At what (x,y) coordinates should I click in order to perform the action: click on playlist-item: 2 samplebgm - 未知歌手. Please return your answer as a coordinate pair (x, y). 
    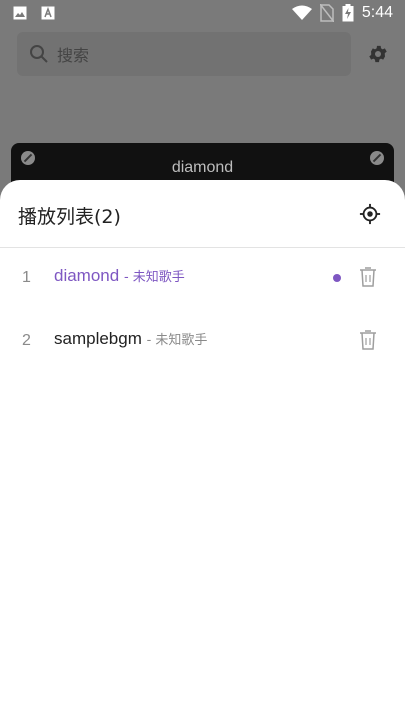
    Looking at the image, I should click on (202, 342).